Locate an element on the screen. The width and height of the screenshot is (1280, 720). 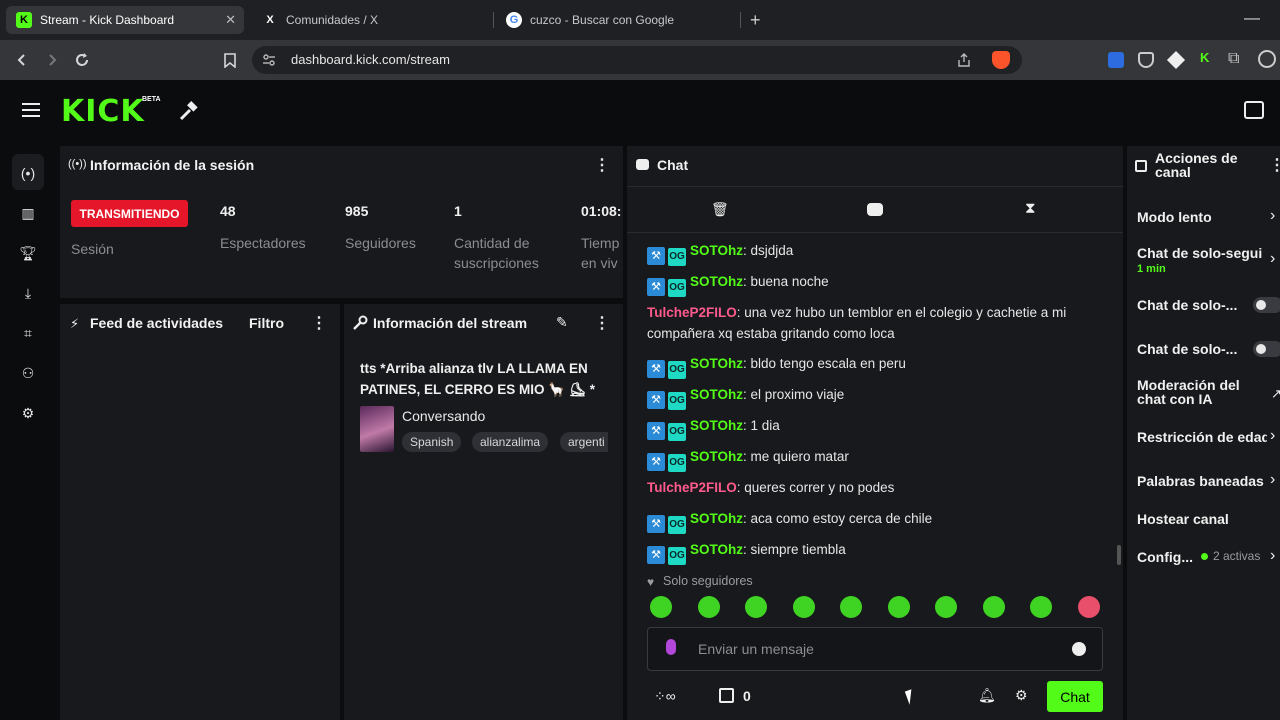
notification-bell-icon: 🔔︎ is located at coordinates (987, 695).